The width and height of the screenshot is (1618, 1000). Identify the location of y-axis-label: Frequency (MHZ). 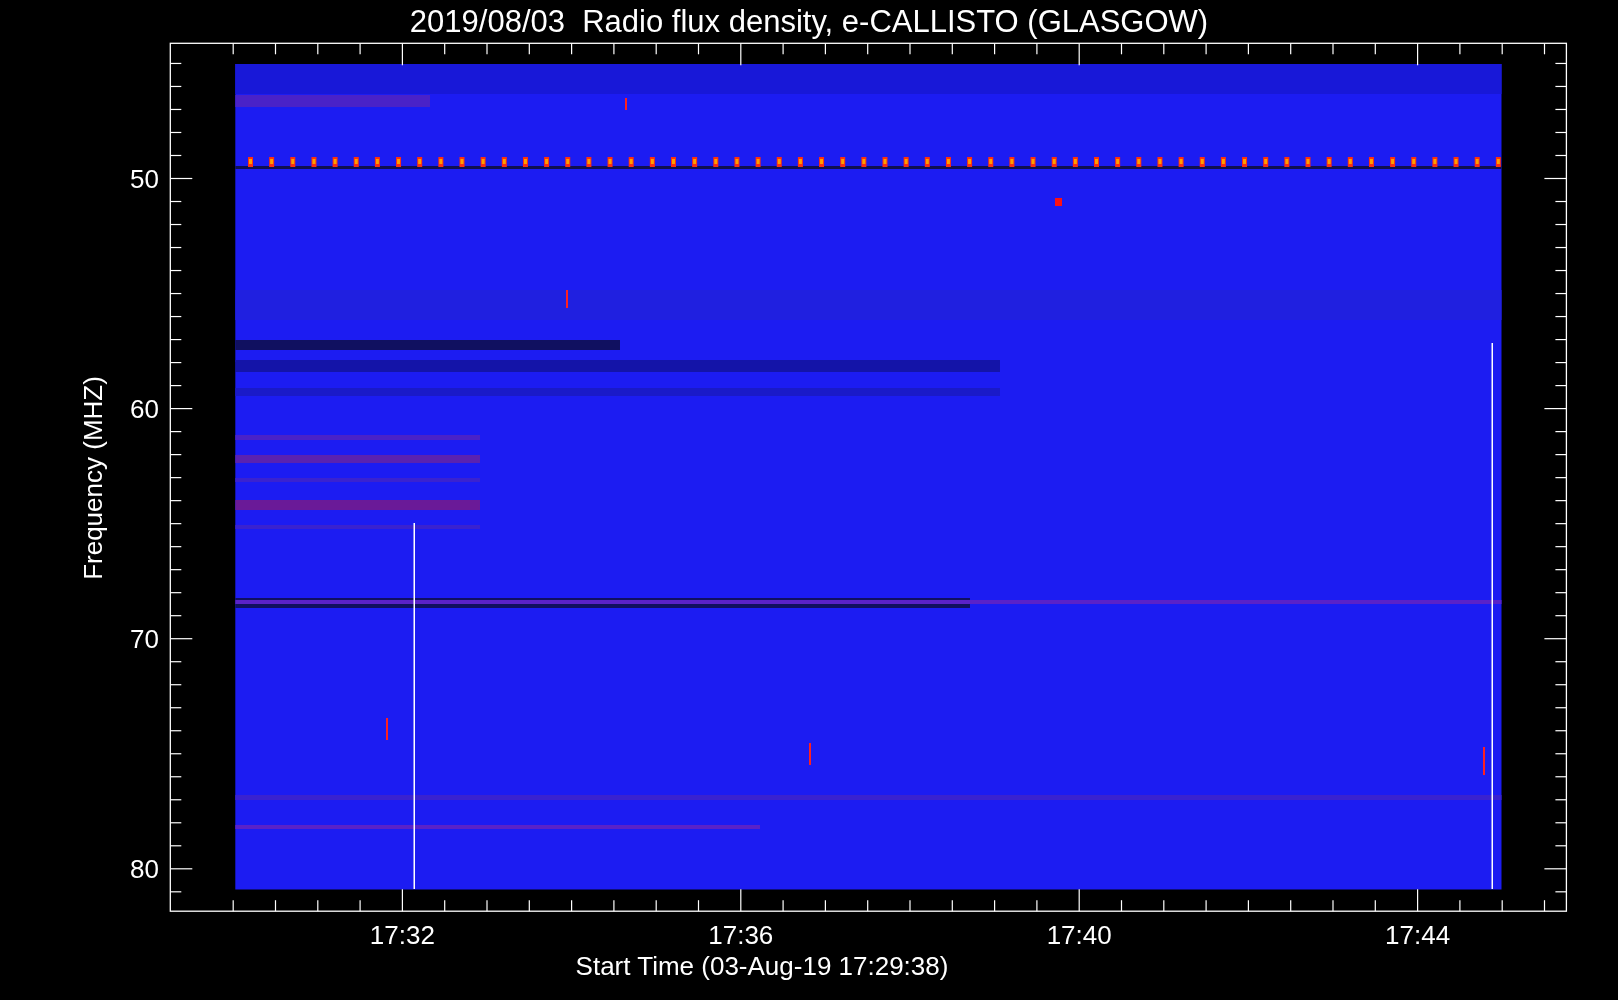
(93, 478).